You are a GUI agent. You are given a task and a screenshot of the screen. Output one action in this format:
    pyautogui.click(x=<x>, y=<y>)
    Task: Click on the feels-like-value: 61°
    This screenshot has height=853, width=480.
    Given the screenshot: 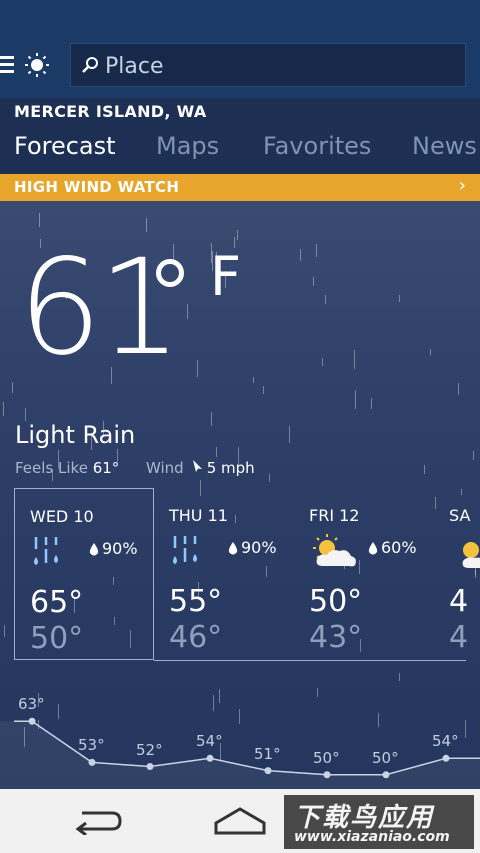 What is the action you would take?
    pyautogui.click(x=106, y=468)
    